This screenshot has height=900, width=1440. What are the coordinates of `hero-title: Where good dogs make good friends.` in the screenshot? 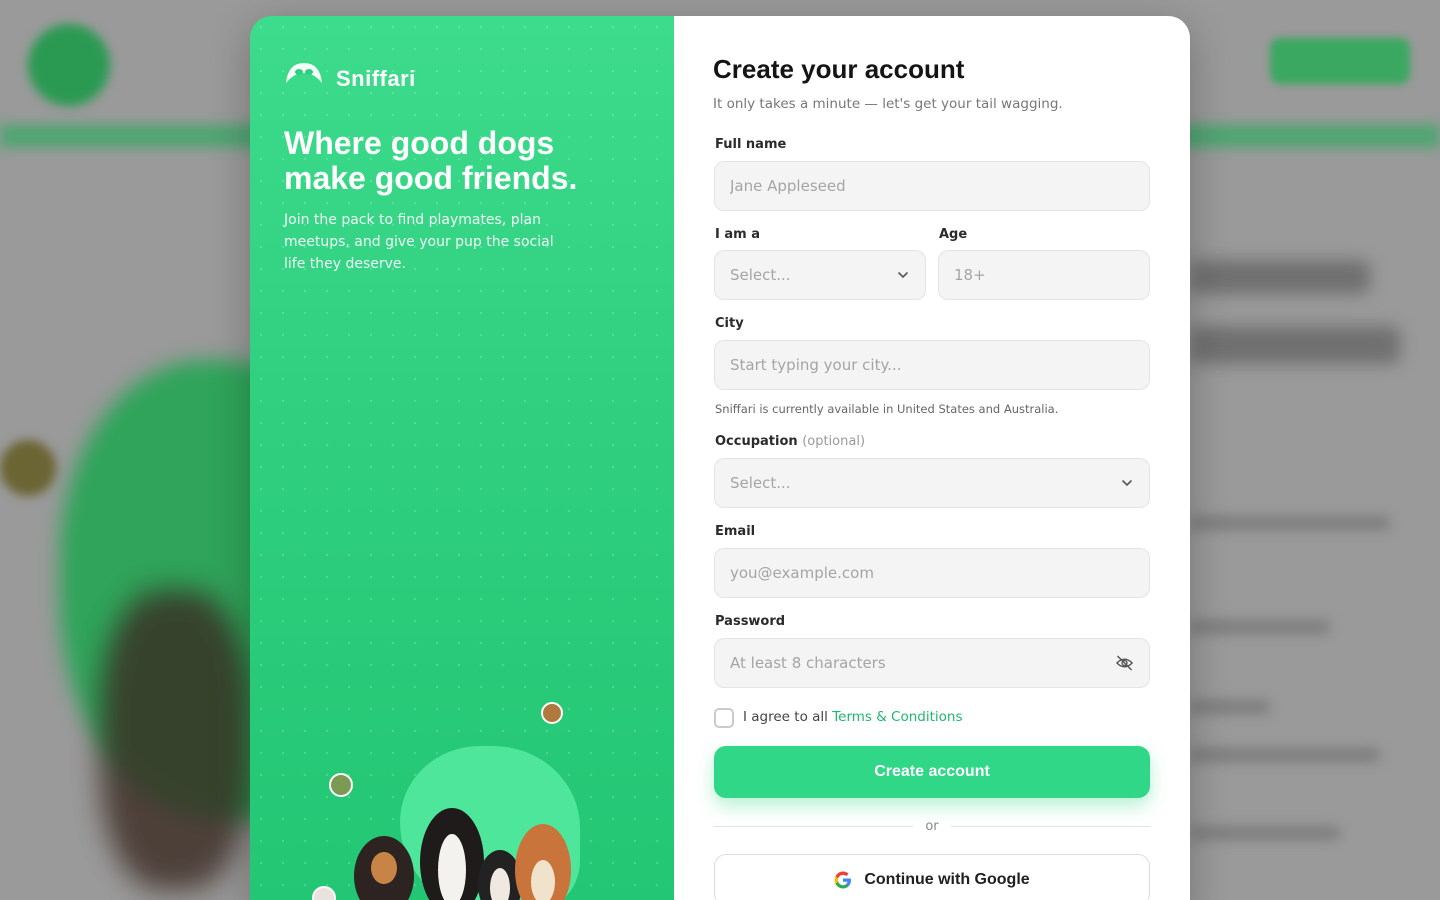 It's located at (431, 160).